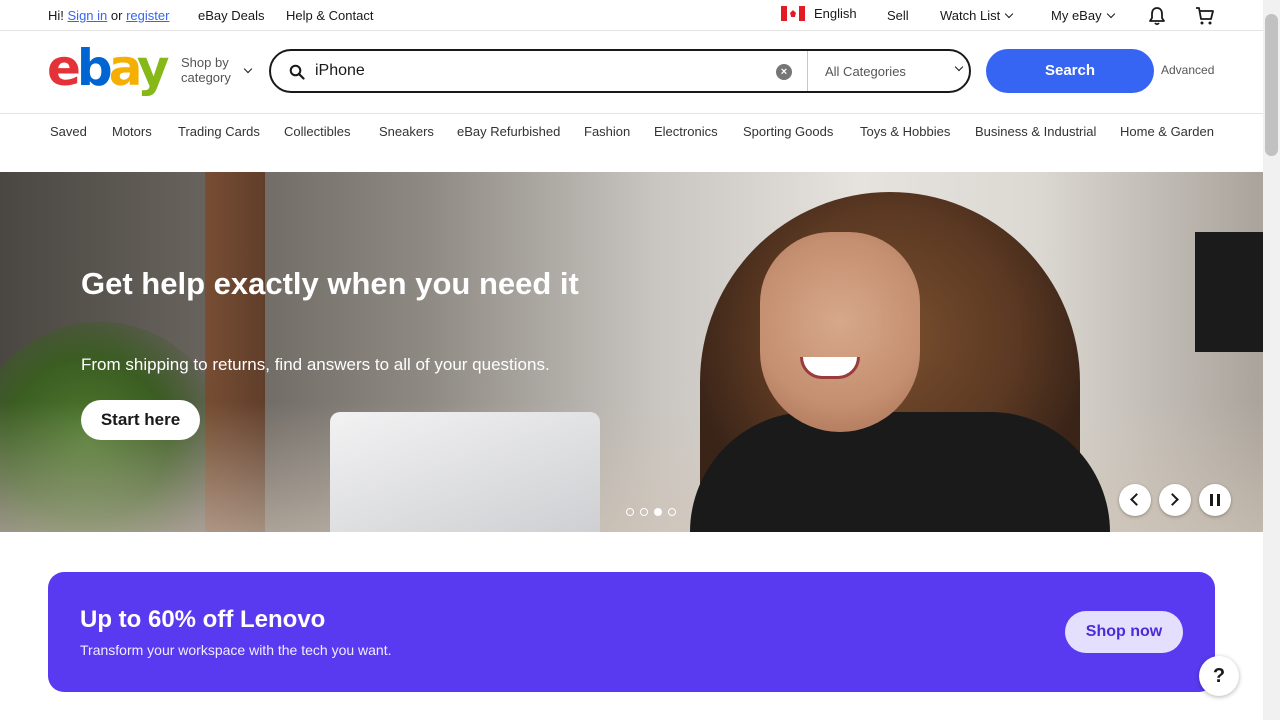 The height and width of the screenshot is (720, 1280). What do you see at coordinates (68, 131) in the screenshot?
I see `nav-item-saved: Saved` at bounding box center [68, 131].